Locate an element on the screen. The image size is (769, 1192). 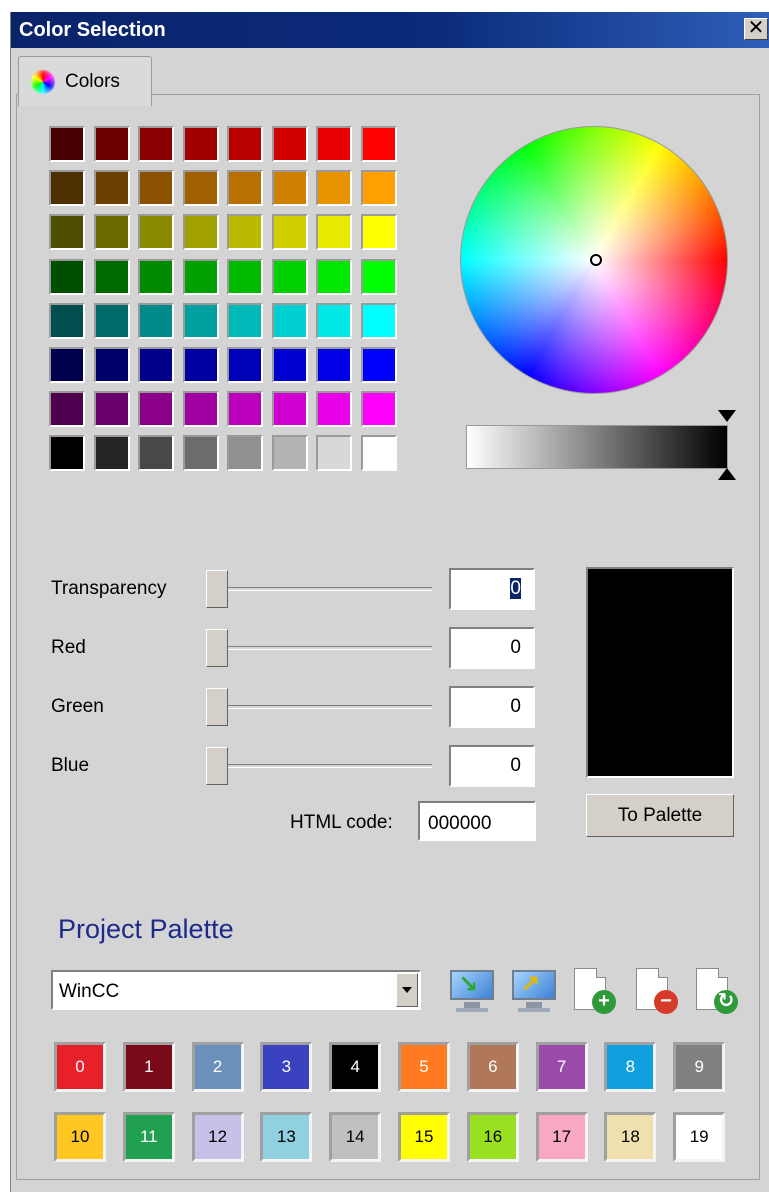
chevron-down-icon is located at coordinates (407, 990).